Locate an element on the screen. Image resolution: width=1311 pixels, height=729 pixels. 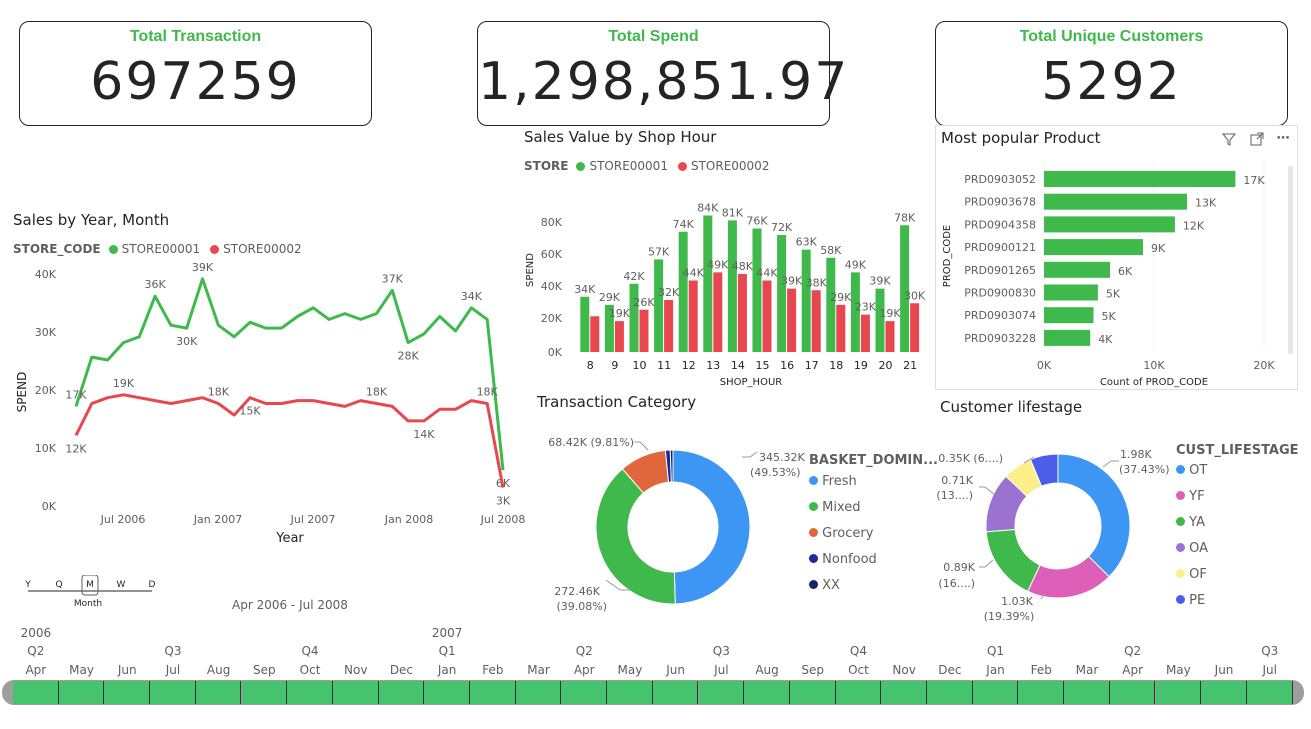
data-label: 34K is located at coordinates (585, 289).